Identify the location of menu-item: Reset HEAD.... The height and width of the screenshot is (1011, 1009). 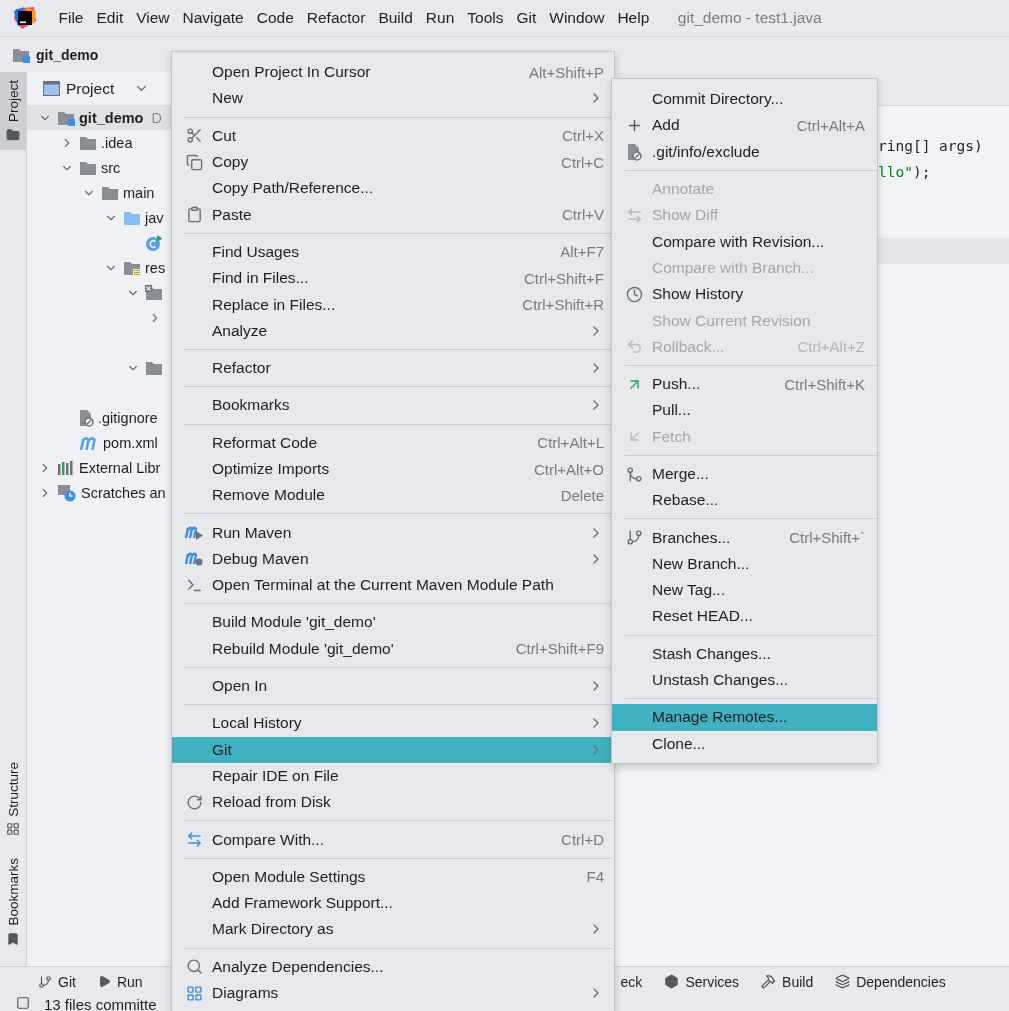
(744, 616).